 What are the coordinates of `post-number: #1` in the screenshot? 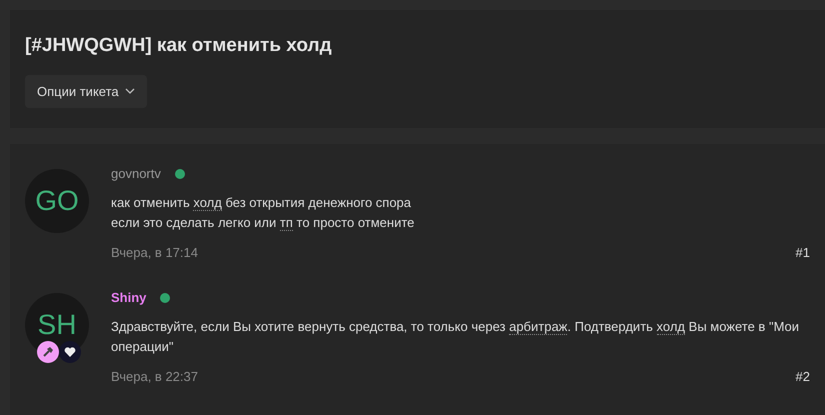 It's located at (803, 252).